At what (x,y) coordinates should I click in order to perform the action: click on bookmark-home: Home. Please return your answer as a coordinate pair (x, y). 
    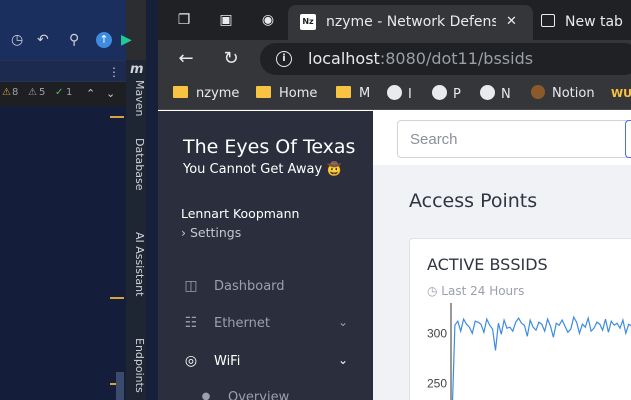
    Looking at the image, I should click on (286, 94).